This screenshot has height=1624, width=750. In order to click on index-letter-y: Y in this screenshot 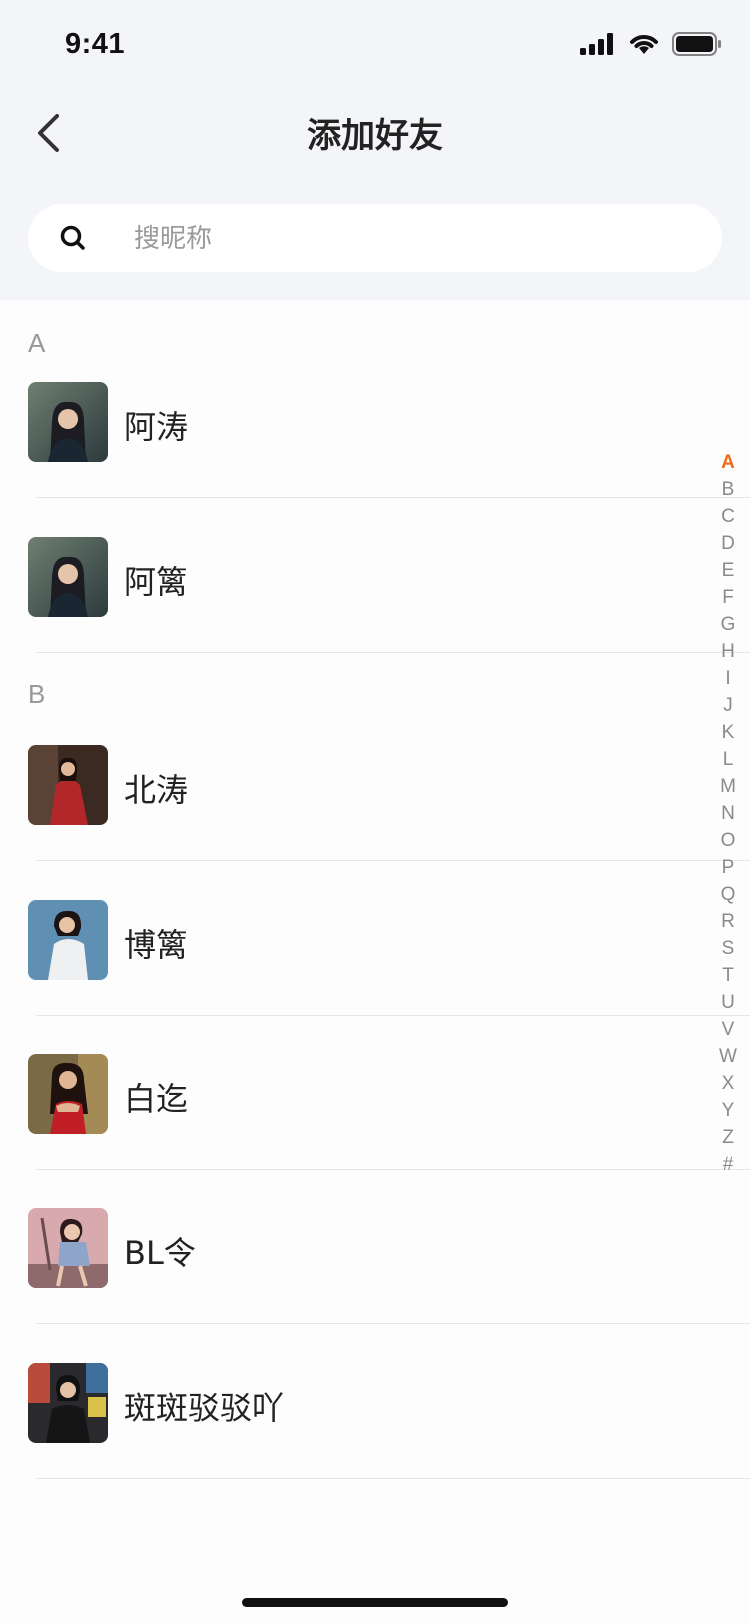, I will do `click(728, 1111)`.